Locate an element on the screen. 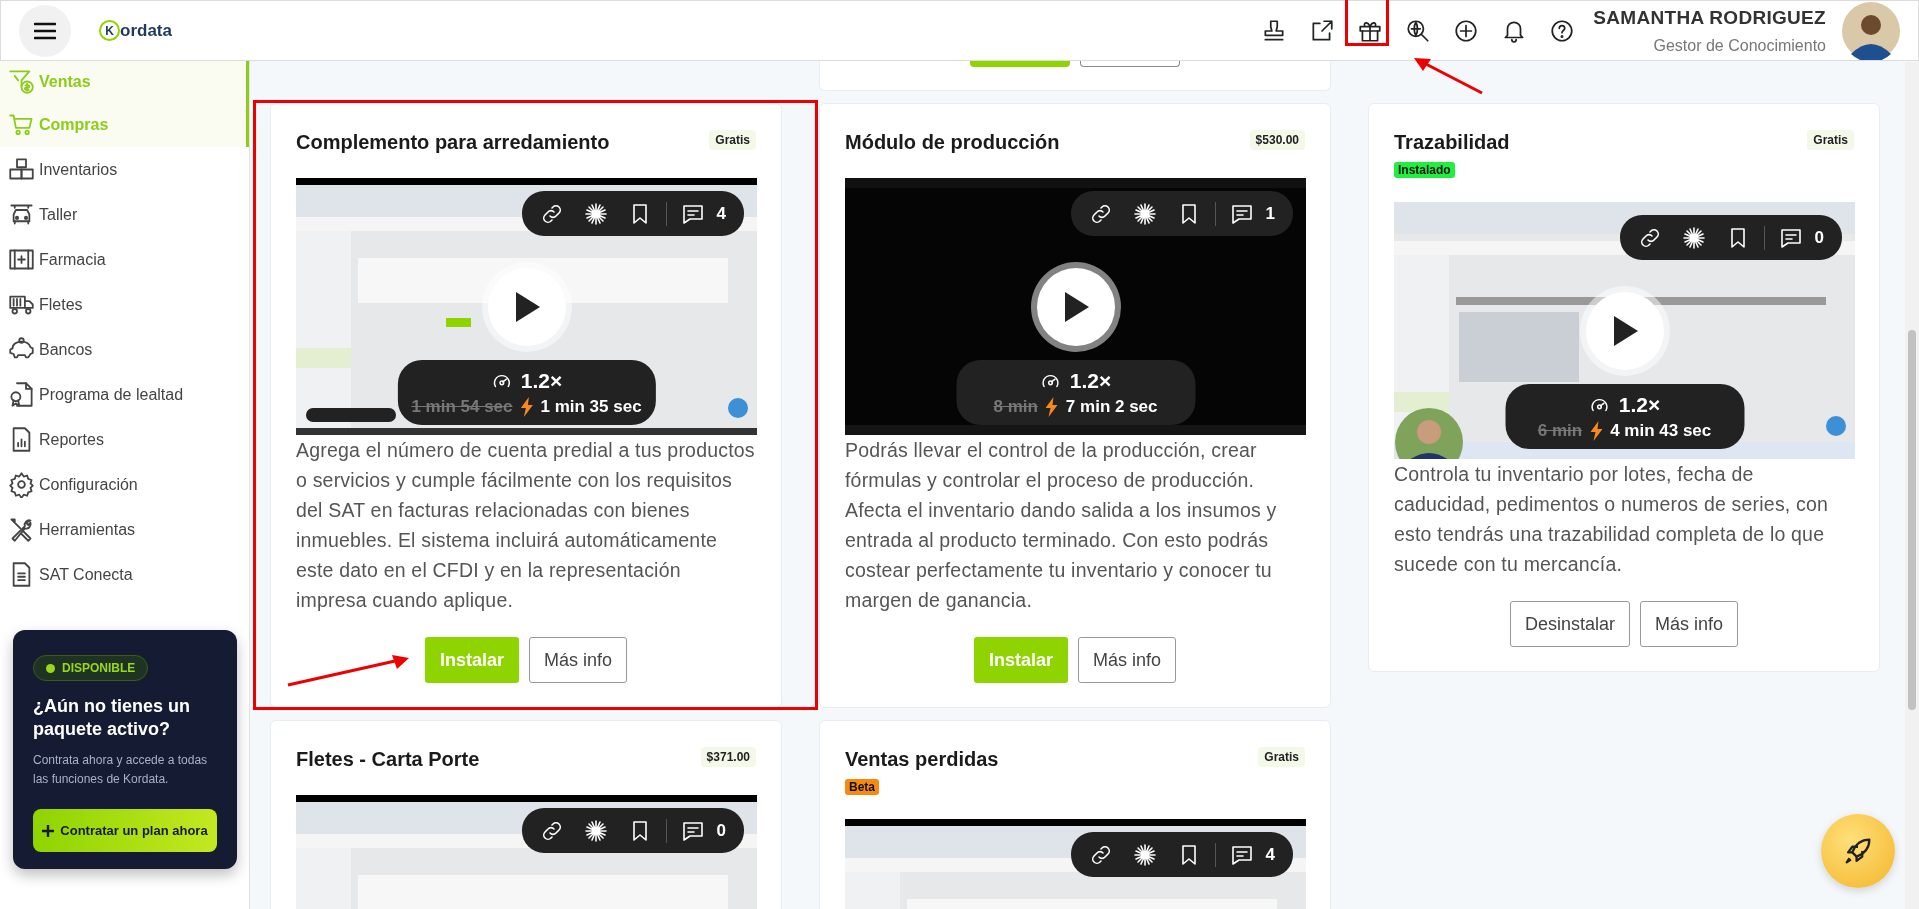 This screenshot has height=909, width=1919. sidebar-item: Reportes is located at coordinates (124, 439).